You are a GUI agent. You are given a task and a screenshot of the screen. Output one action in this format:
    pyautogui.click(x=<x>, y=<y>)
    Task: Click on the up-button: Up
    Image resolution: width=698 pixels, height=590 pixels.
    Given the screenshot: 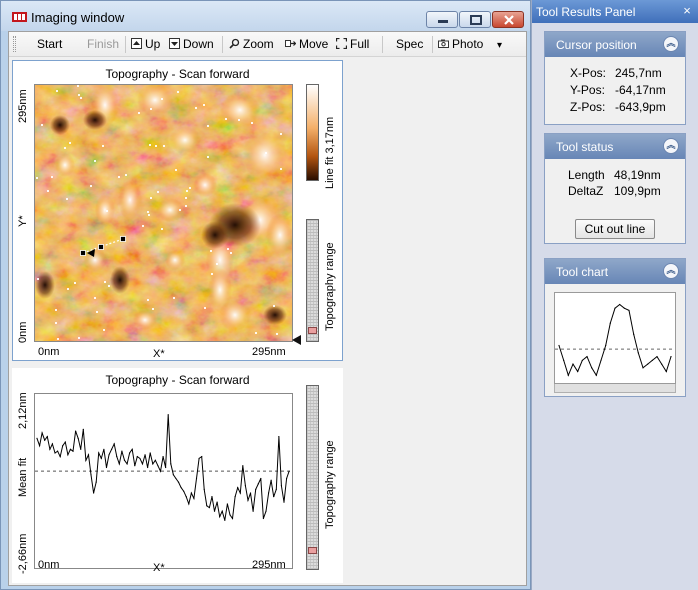 What is the action you would take?
    pyautogui.click(x=145, y=44)
    